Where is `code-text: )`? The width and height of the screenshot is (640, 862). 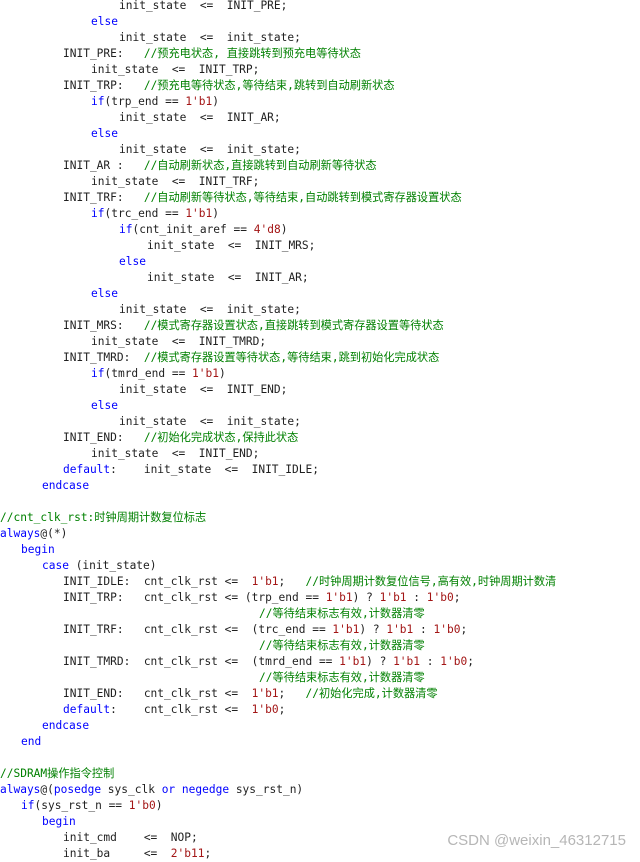
code-text: ) is located at coordinates (222, 373).